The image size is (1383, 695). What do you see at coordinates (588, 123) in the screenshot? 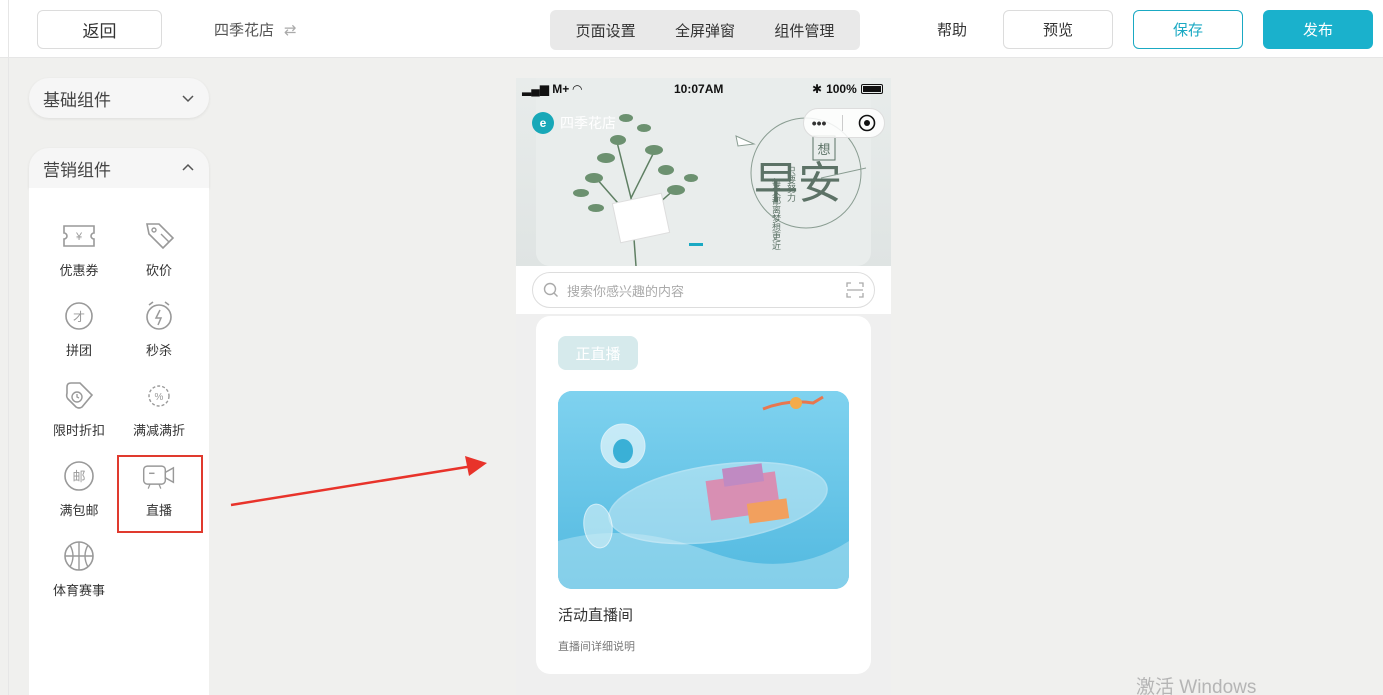
I see `nav-store-name: 四季花店` at bounding box center [588, 123].